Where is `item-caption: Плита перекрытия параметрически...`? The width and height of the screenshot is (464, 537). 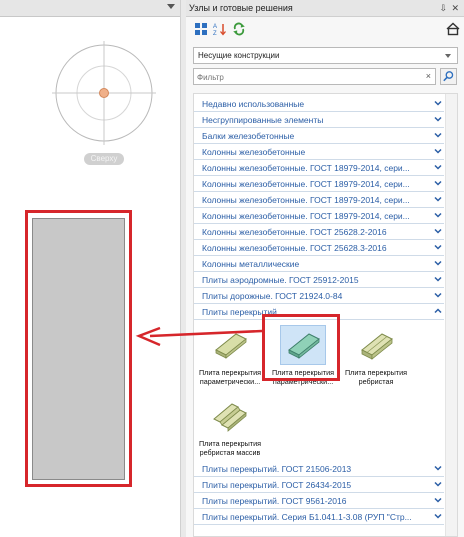 item-caption: Плита перекрытия параметрически... is located at coordinates (230, 377).